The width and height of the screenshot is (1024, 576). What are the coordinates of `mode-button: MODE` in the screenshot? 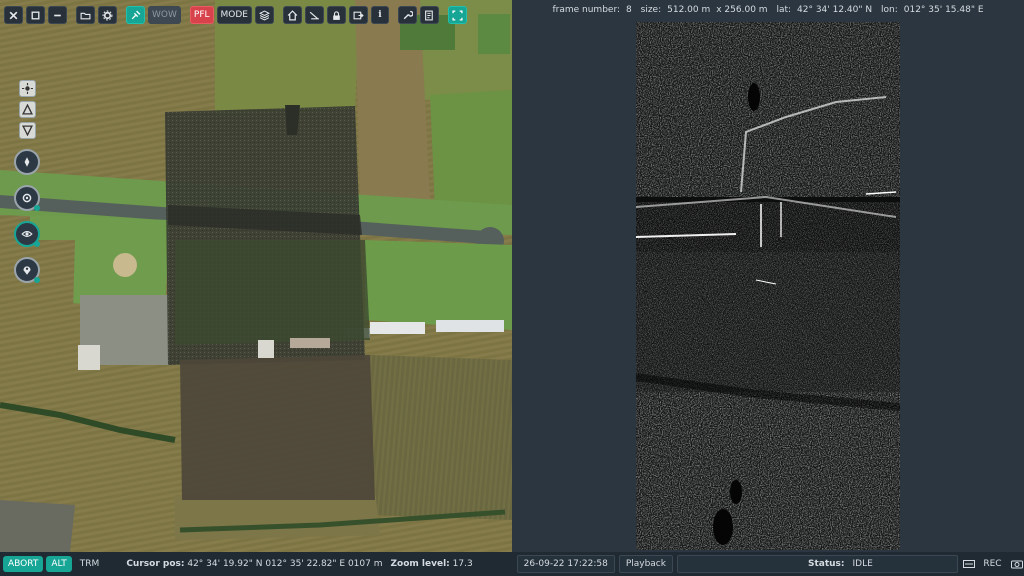 It's located at (234, 15).